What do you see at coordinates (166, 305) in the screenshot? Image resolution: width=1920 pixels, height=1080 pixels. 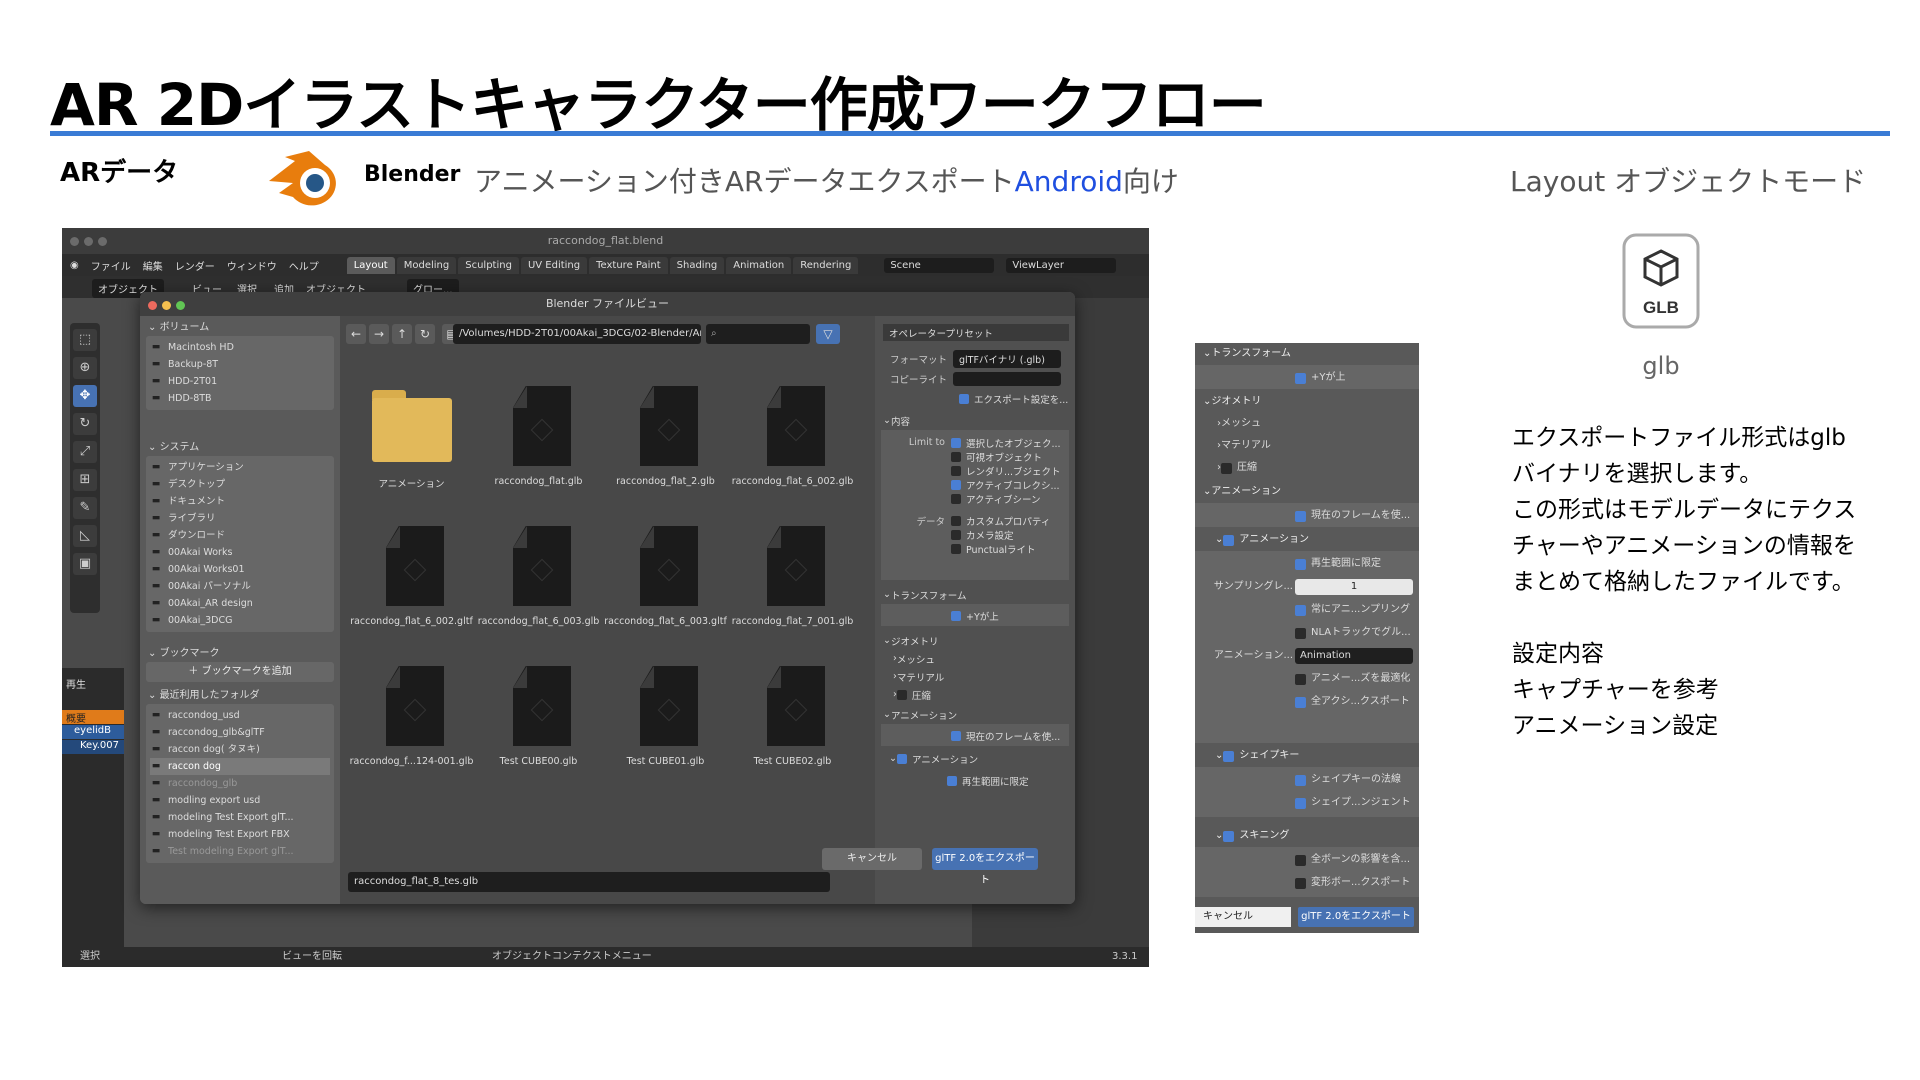 I see `dialog-minimize-icon` at bounding box center [166, 305].